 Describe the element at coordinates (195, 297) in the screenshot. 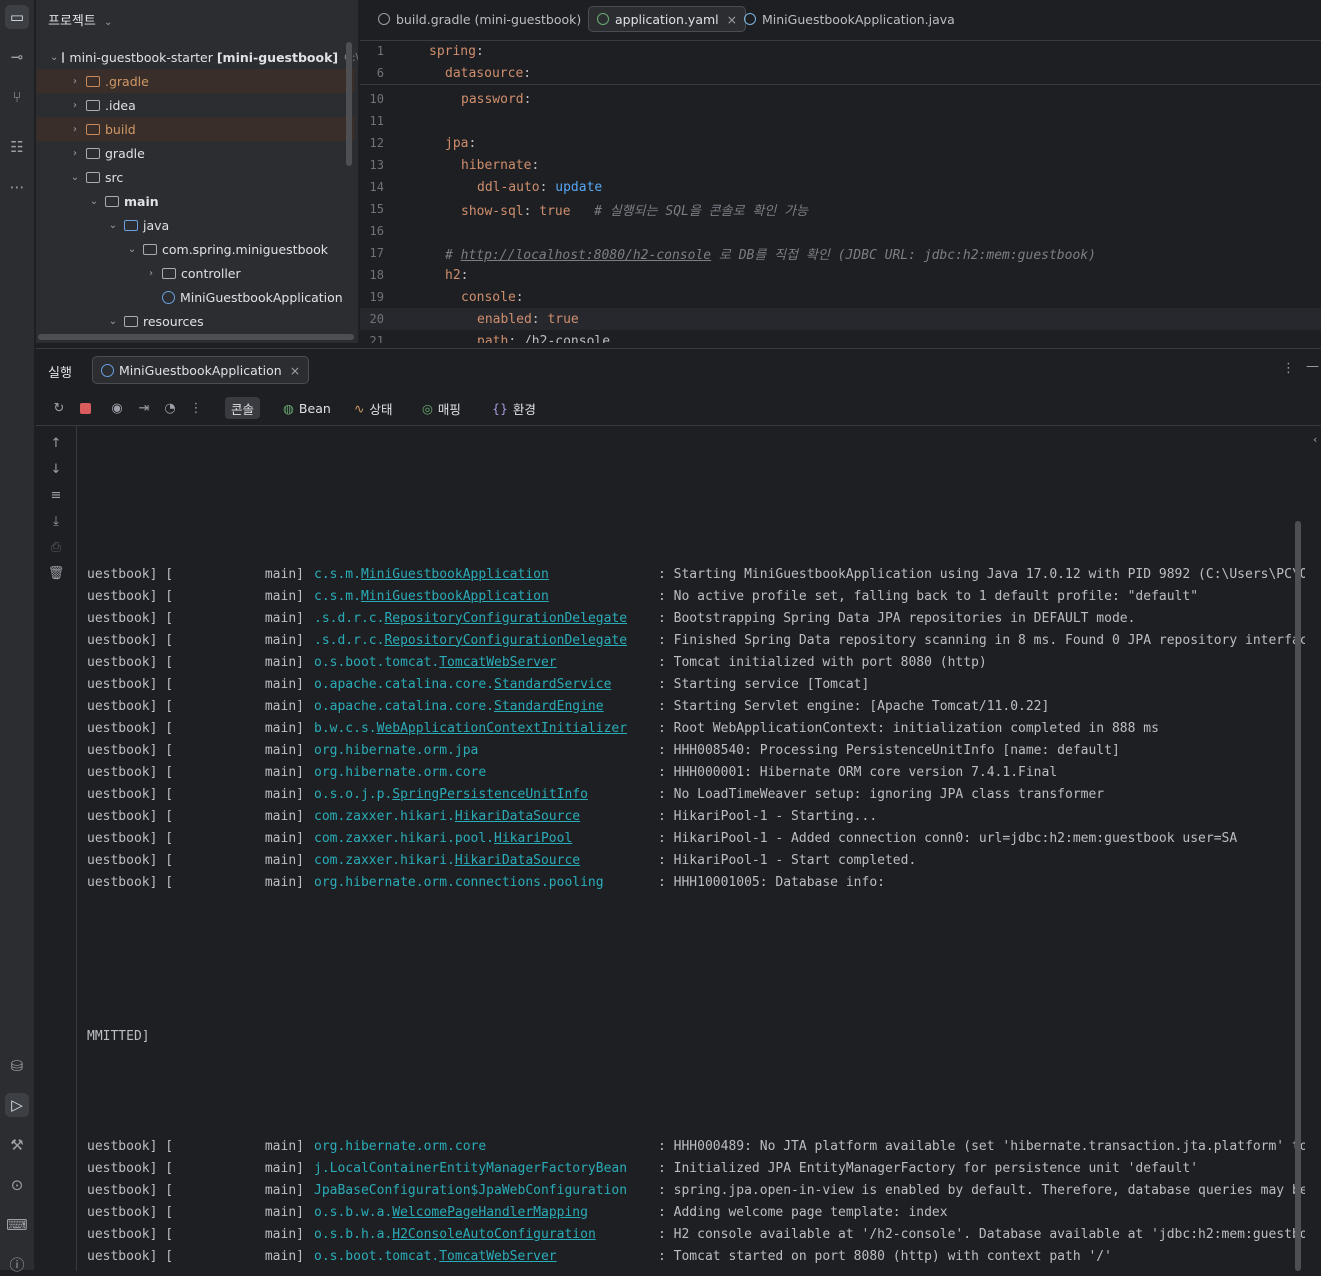

I see `tree-item-application-class: MiniGuestbookApplication` at that location.